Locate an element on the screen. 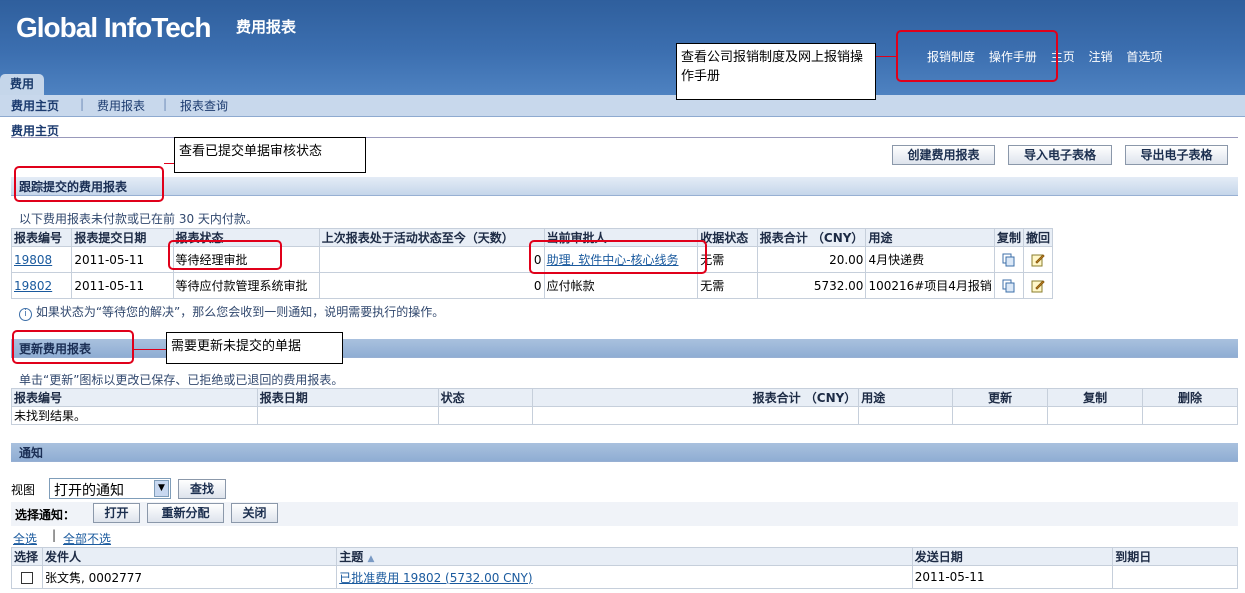 Image resolution: width=1245 pixels, height=593 pixels. view-select-value: 打开的通知 is located at coordinates (89, 491).